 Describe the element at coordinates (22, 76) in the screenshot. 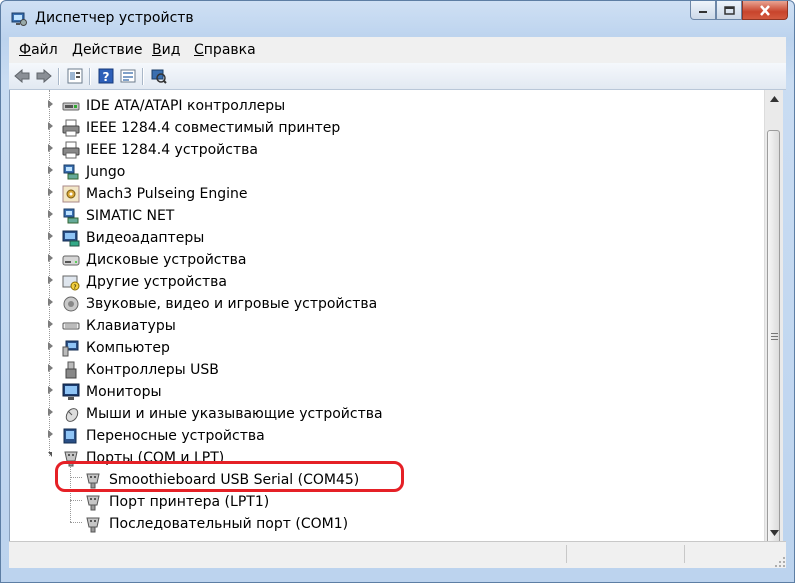

I see `back-button` at that location.